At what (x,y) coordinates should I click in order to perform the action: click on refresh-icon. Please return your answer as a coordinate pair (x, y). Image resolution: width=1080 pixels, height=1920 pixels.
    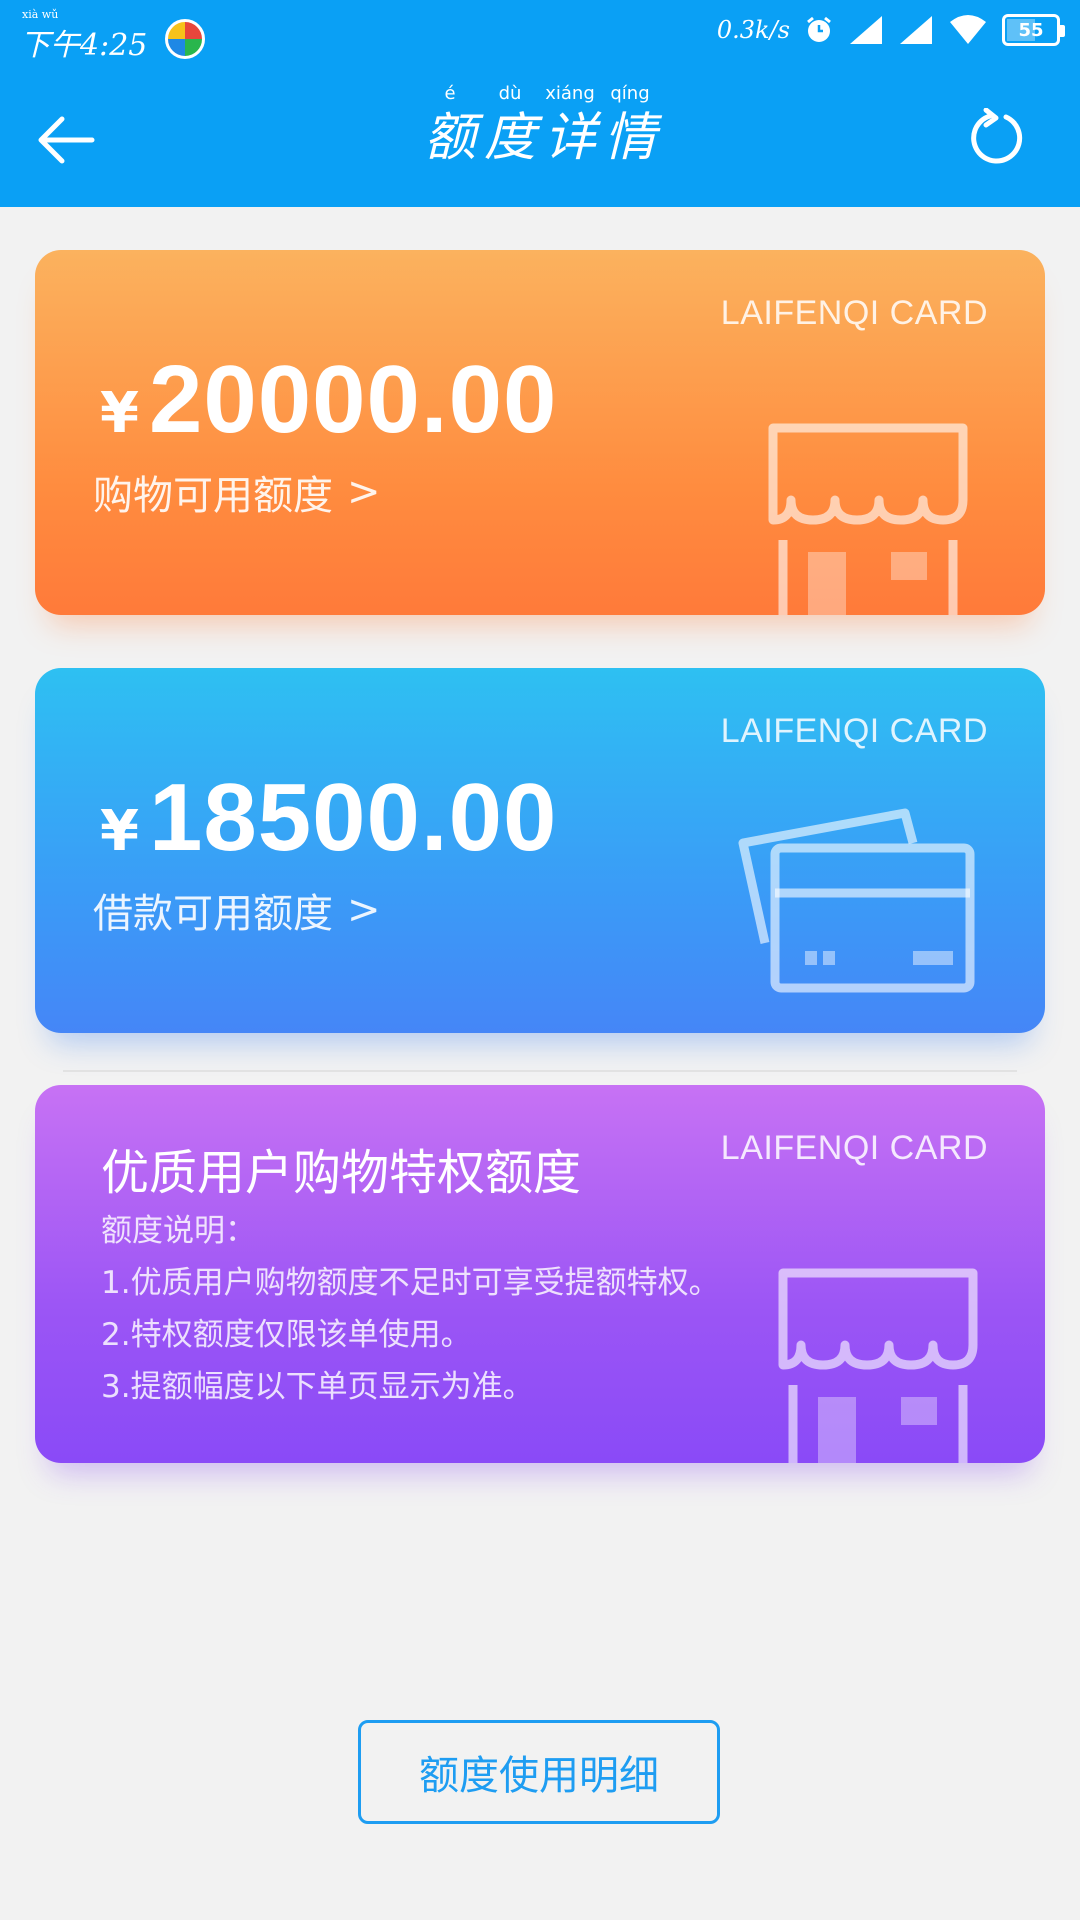
    Looking at the image, I should click on (997, 135).